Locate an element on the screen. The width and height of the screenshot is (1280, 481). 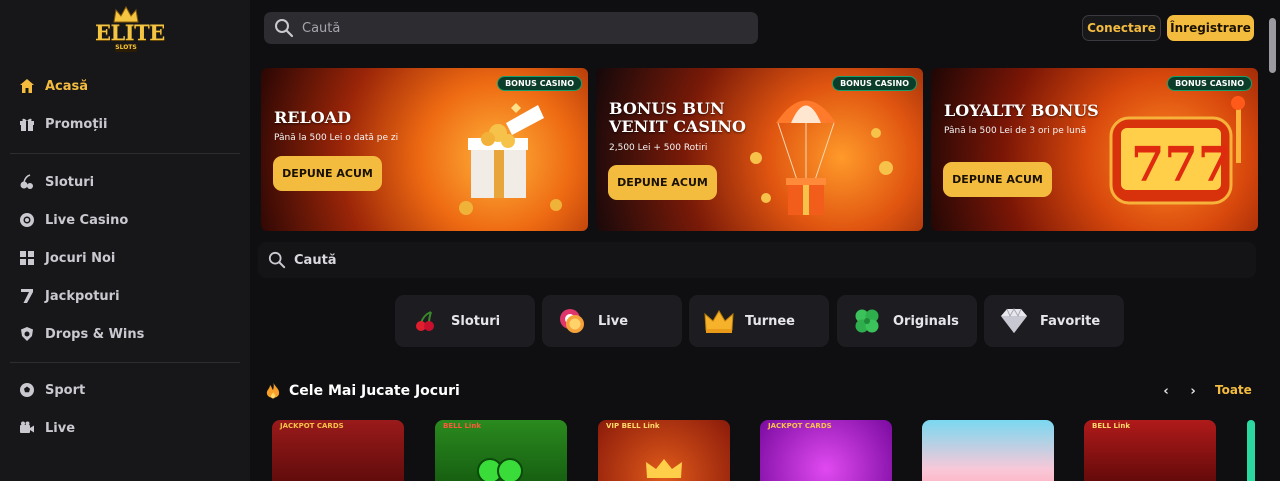
elite-slots-logo: ELITE SLOTS is located at coordinates (130, 29).